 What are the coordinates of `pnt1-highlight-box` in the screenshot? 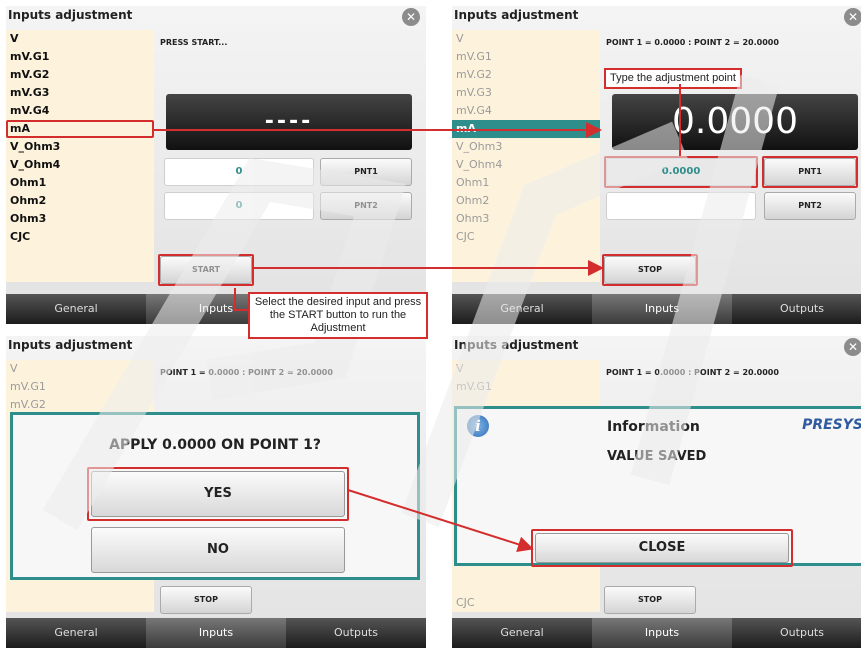 It's located at (810, 172).